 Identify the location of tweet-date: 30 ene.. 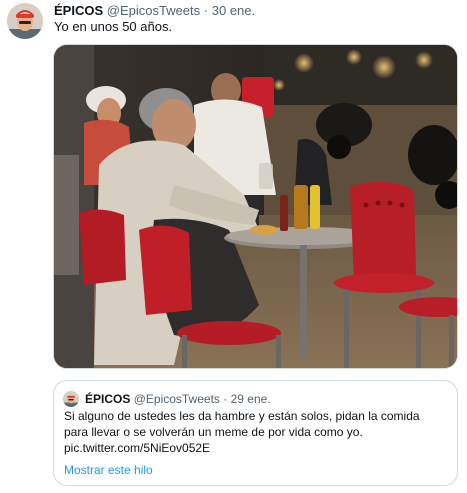
(233, 10).